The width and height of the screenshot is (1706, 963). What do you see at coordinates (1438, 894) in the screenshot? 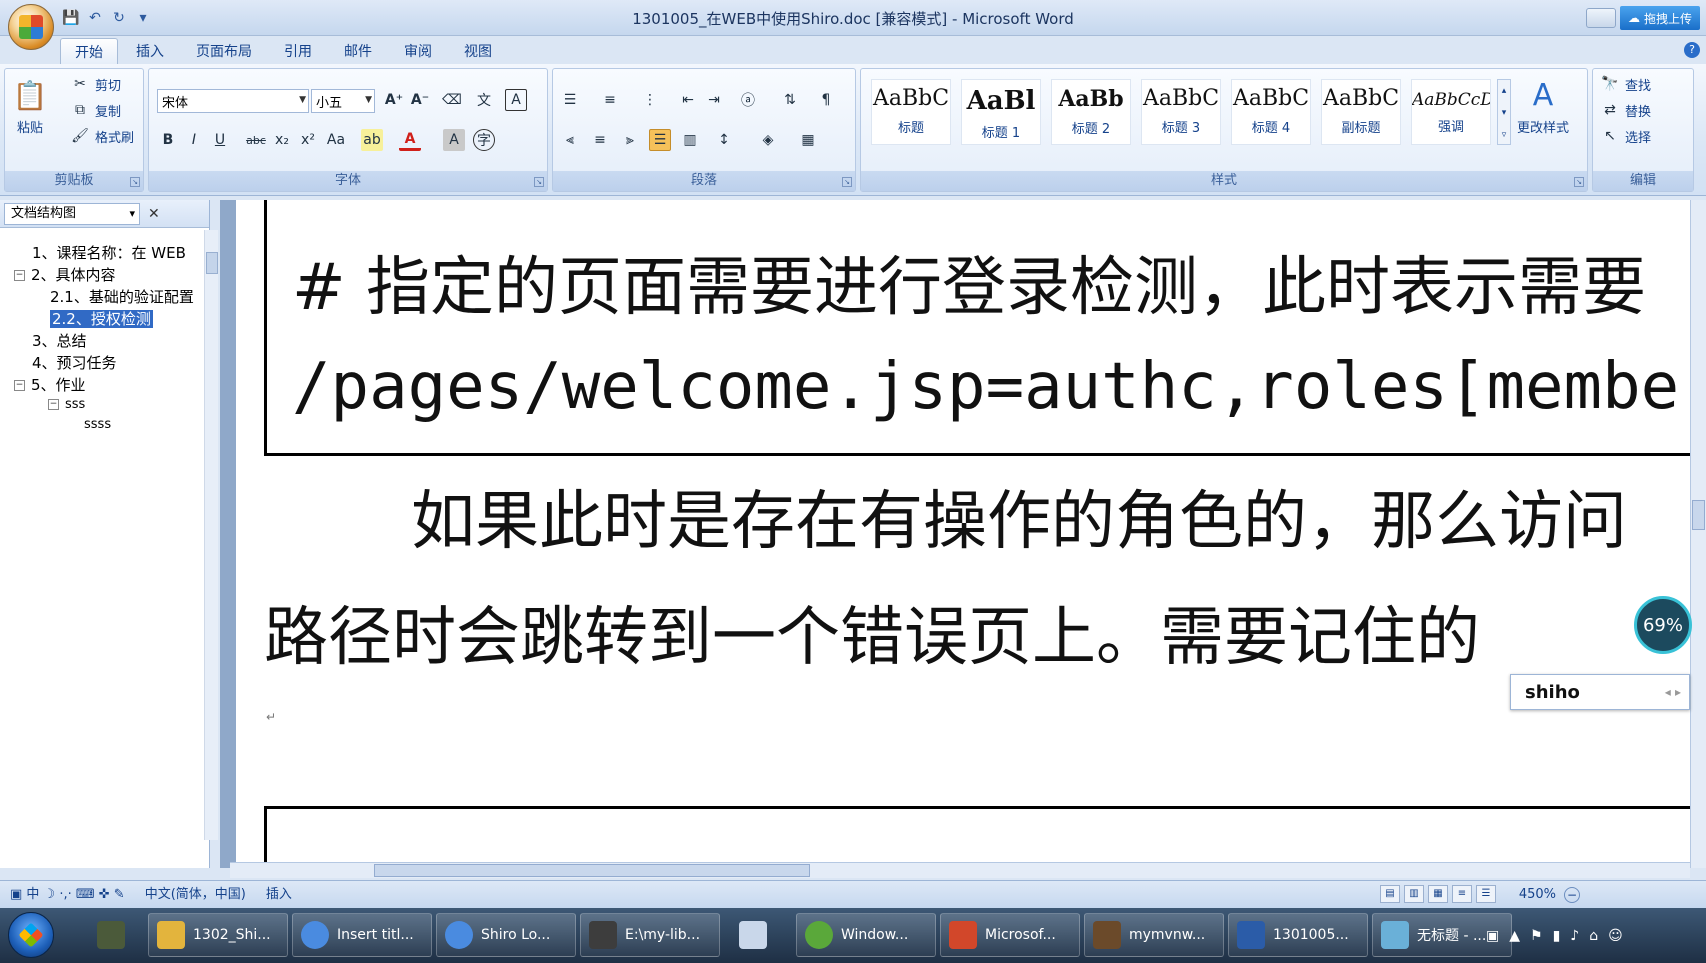
I see `web-layout-icon: ▦` at bounding box center [1438, 894].